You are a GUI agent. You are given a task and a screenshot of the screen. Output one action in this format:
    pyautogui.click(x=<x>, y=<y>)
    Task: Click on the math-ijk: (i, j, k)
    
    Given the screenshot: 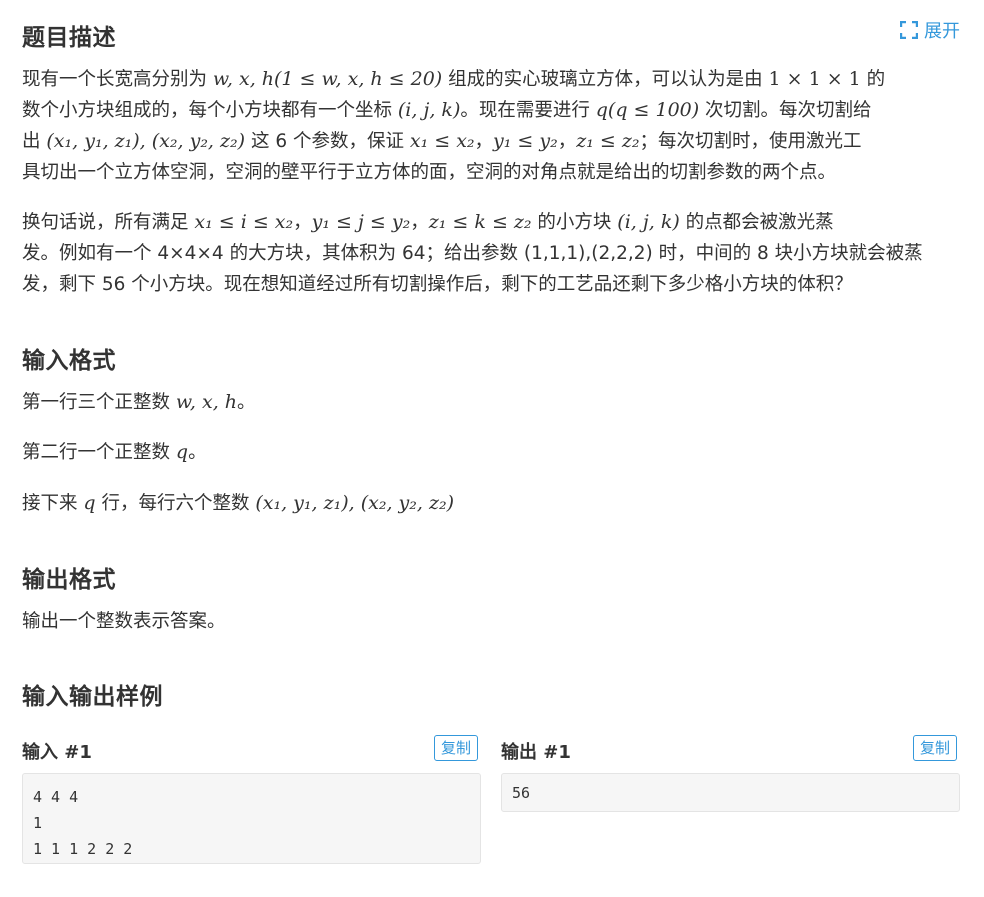 What is the action you would take?
    pyautogui.click(x=648, y=222)
    